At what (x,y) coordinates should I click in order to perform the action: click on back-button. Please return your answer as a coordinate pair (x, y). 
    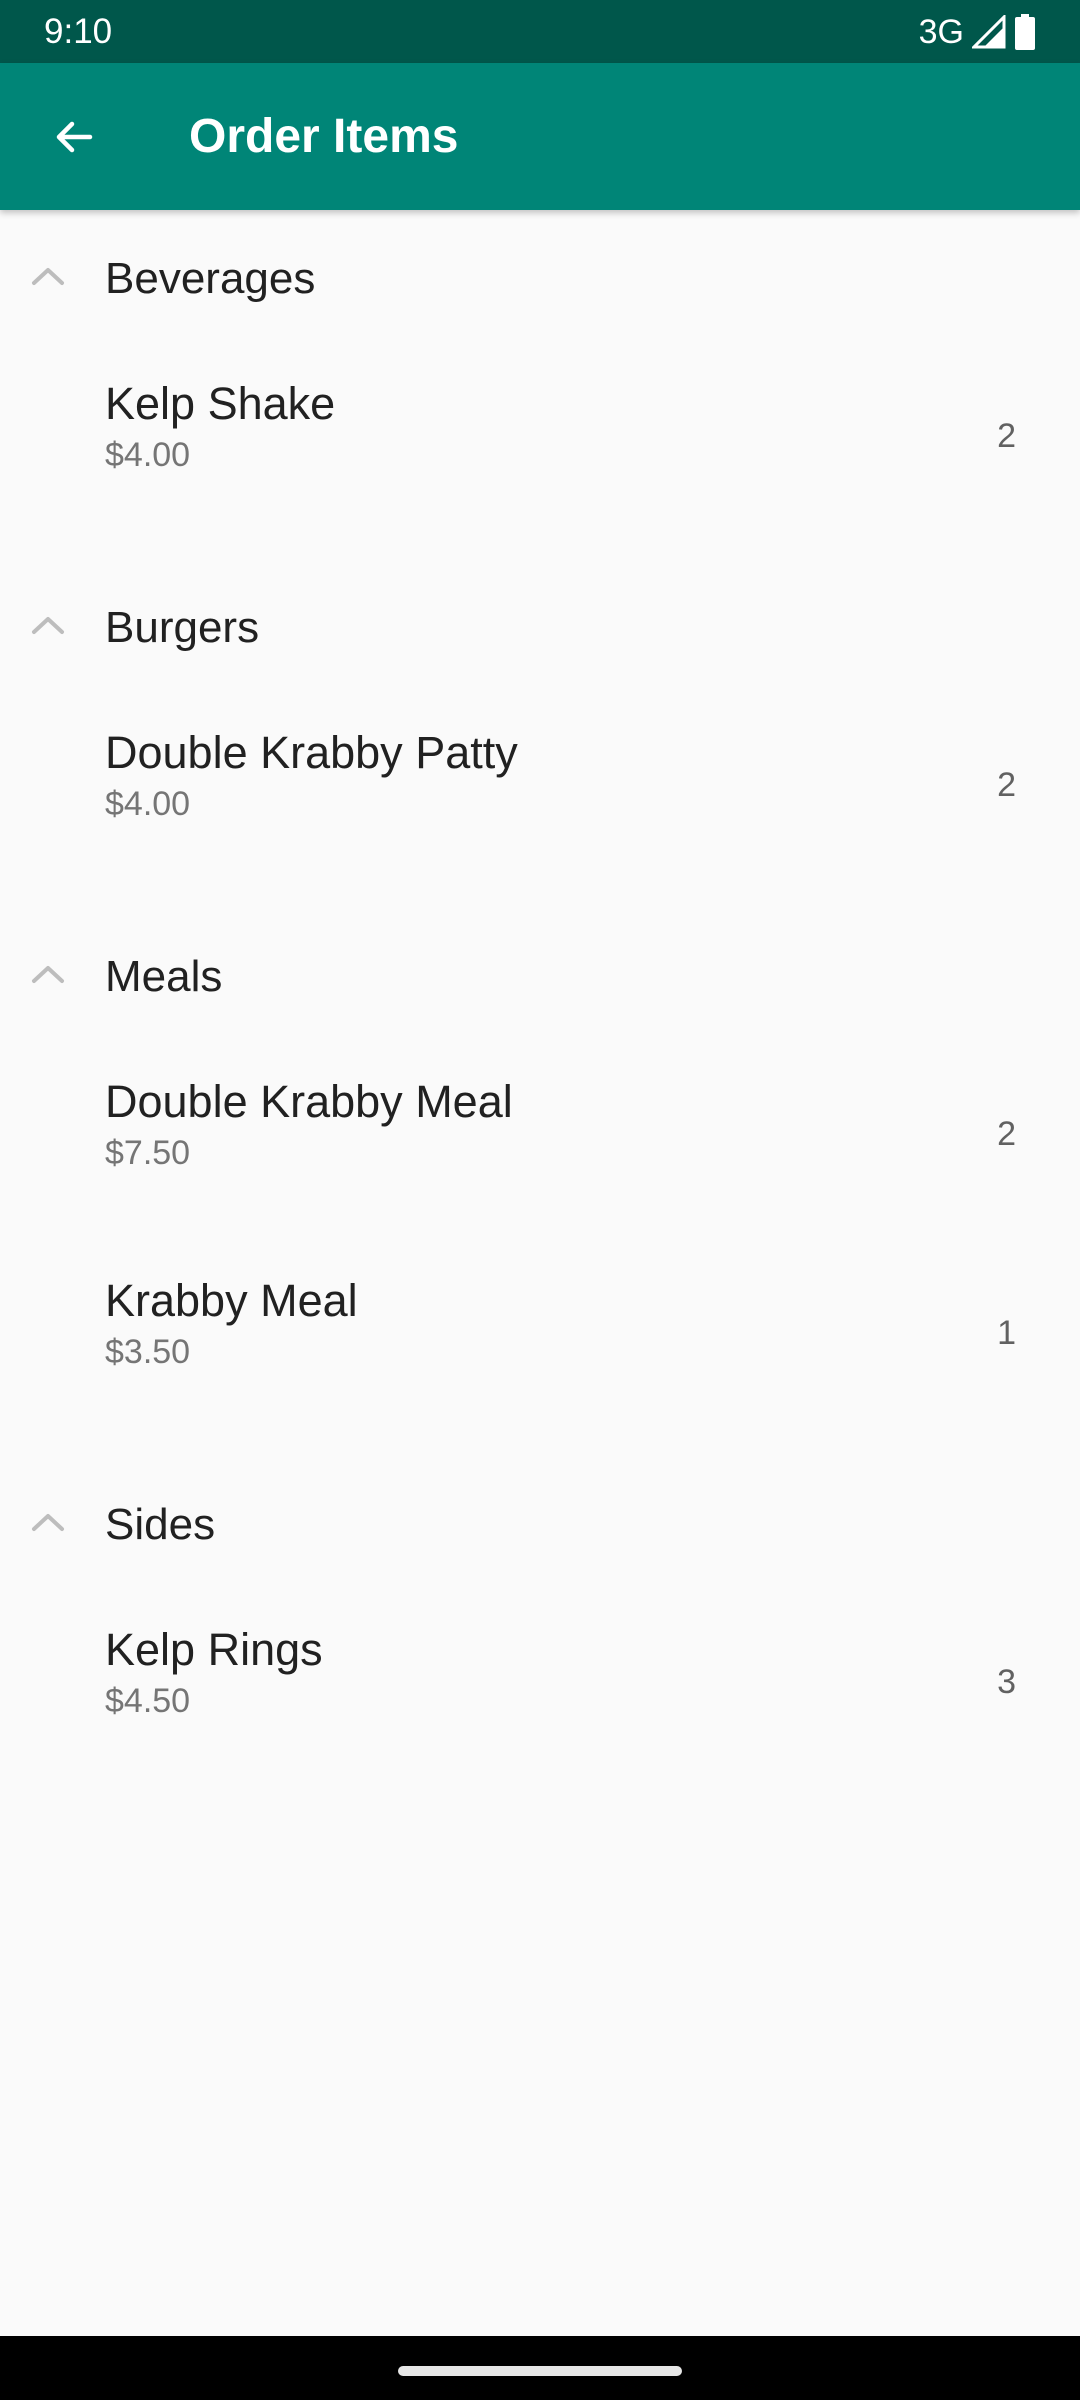
    Looking at the image, I should click on (74, 137).